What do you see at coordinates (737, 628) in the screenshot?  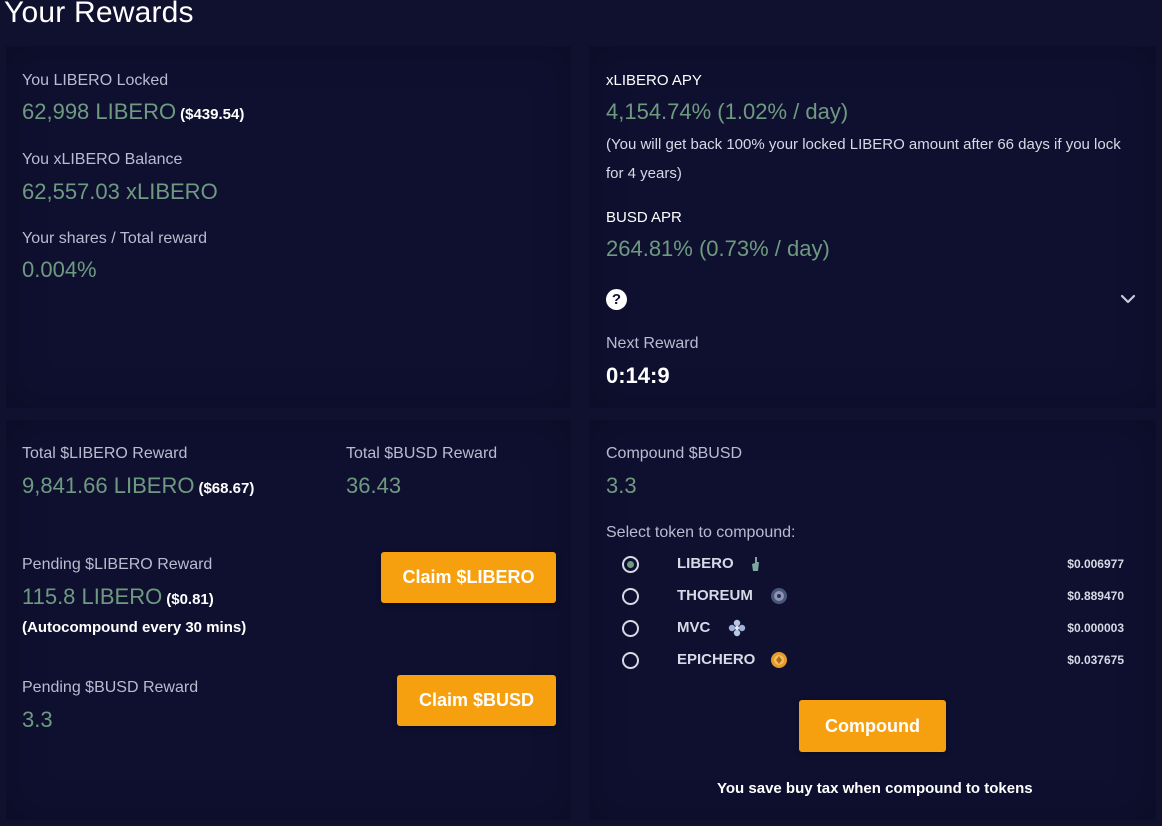 I see `mvc-icon` at bounding box center [737, 628].